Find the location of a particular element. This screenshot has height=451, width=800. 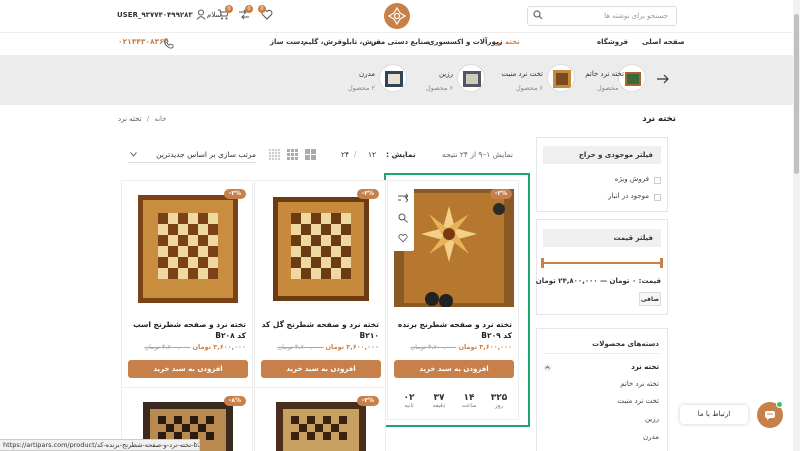

wishlist-count-badge: 0 is located at coordinates (262, 9).